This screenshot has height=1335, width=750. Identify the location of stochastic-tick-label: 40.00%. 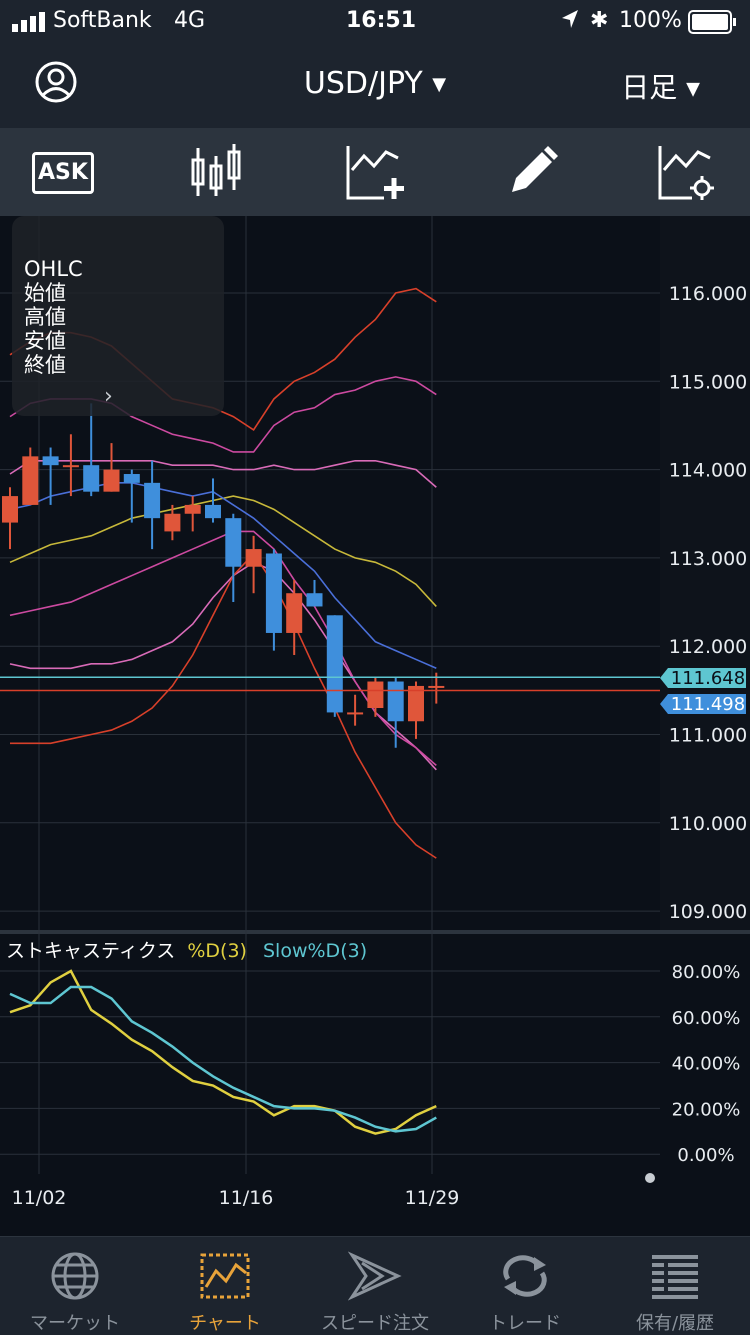
(706, 1064).